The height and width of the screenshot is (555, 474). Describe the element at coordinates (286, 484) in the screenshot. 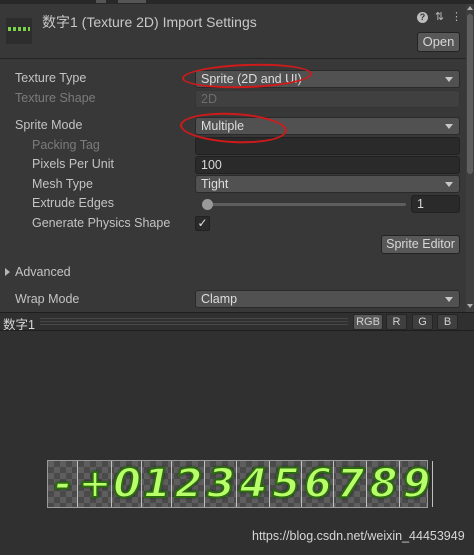

I see `sprite-glyph: 5` at that location.